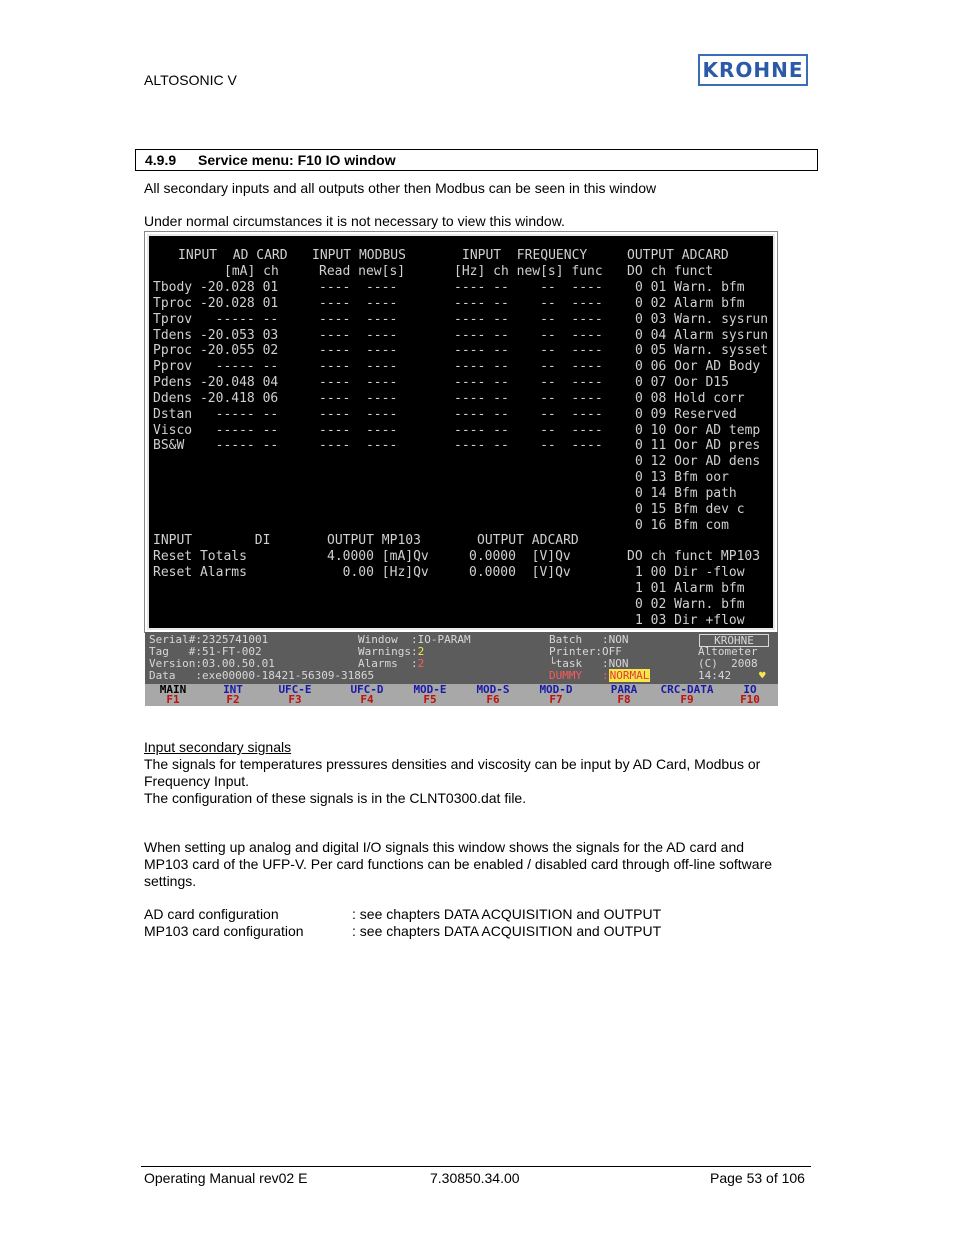  Describe the element at coordinates (233, 699) in the screenshot. I see `function-key-shortcut: F2` at that location.